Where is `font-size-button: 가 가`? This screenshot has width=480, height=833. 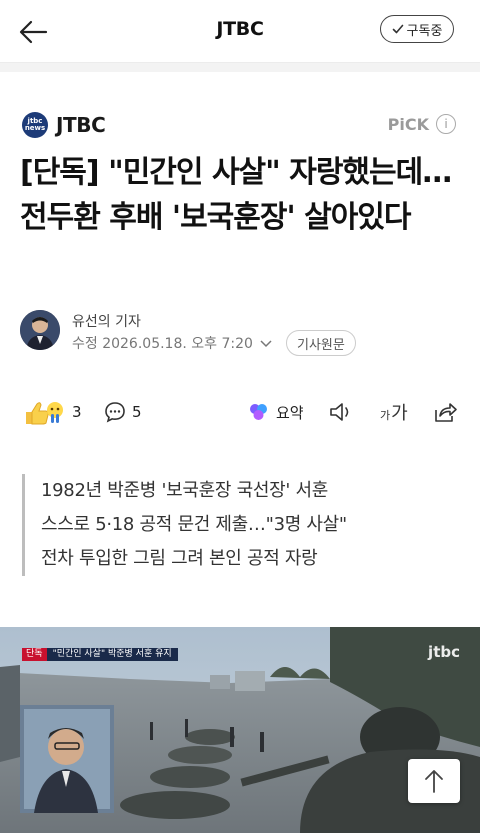 font-size-button: 가 가 is located at coordinates (394, 412).